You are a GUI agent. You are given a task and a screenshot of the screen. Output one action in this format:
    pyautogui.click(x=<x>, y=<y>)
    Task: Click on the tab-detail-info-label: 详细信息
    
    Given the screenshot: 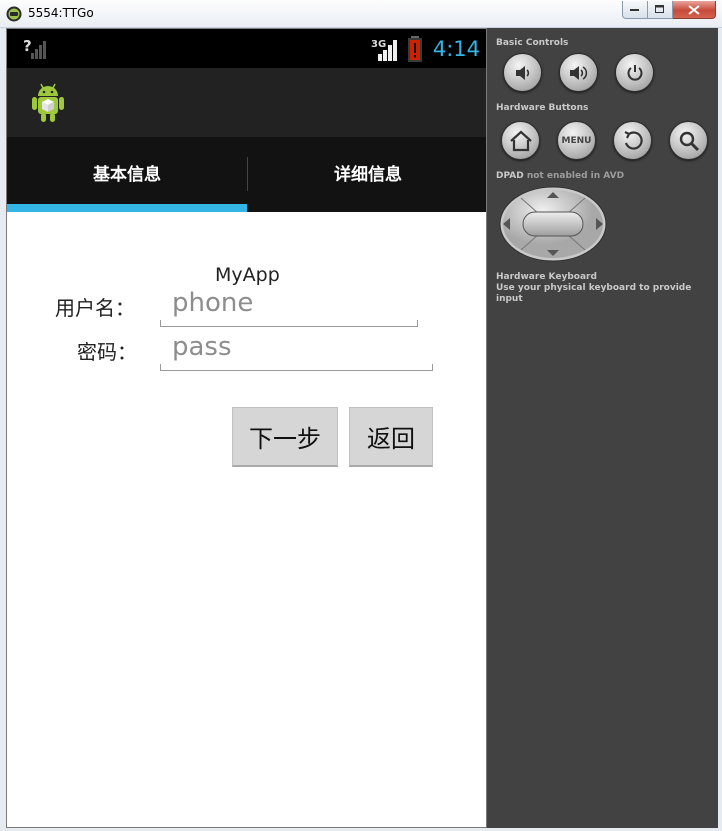 What is the action you would take?
    pyautogui.click(x=368, y=174)
    